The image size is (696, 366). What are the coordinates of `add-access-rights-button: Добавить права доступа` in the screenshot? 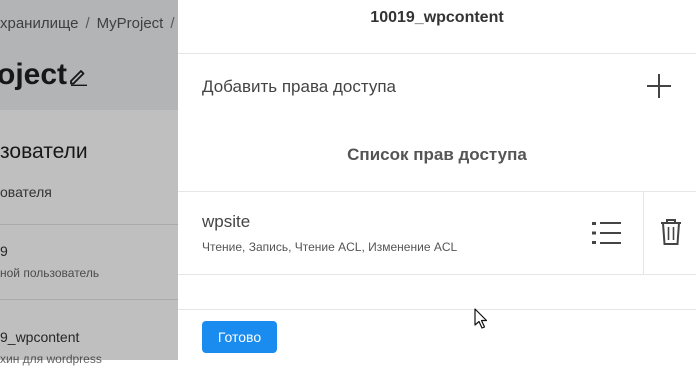 It's located at (437, 87).